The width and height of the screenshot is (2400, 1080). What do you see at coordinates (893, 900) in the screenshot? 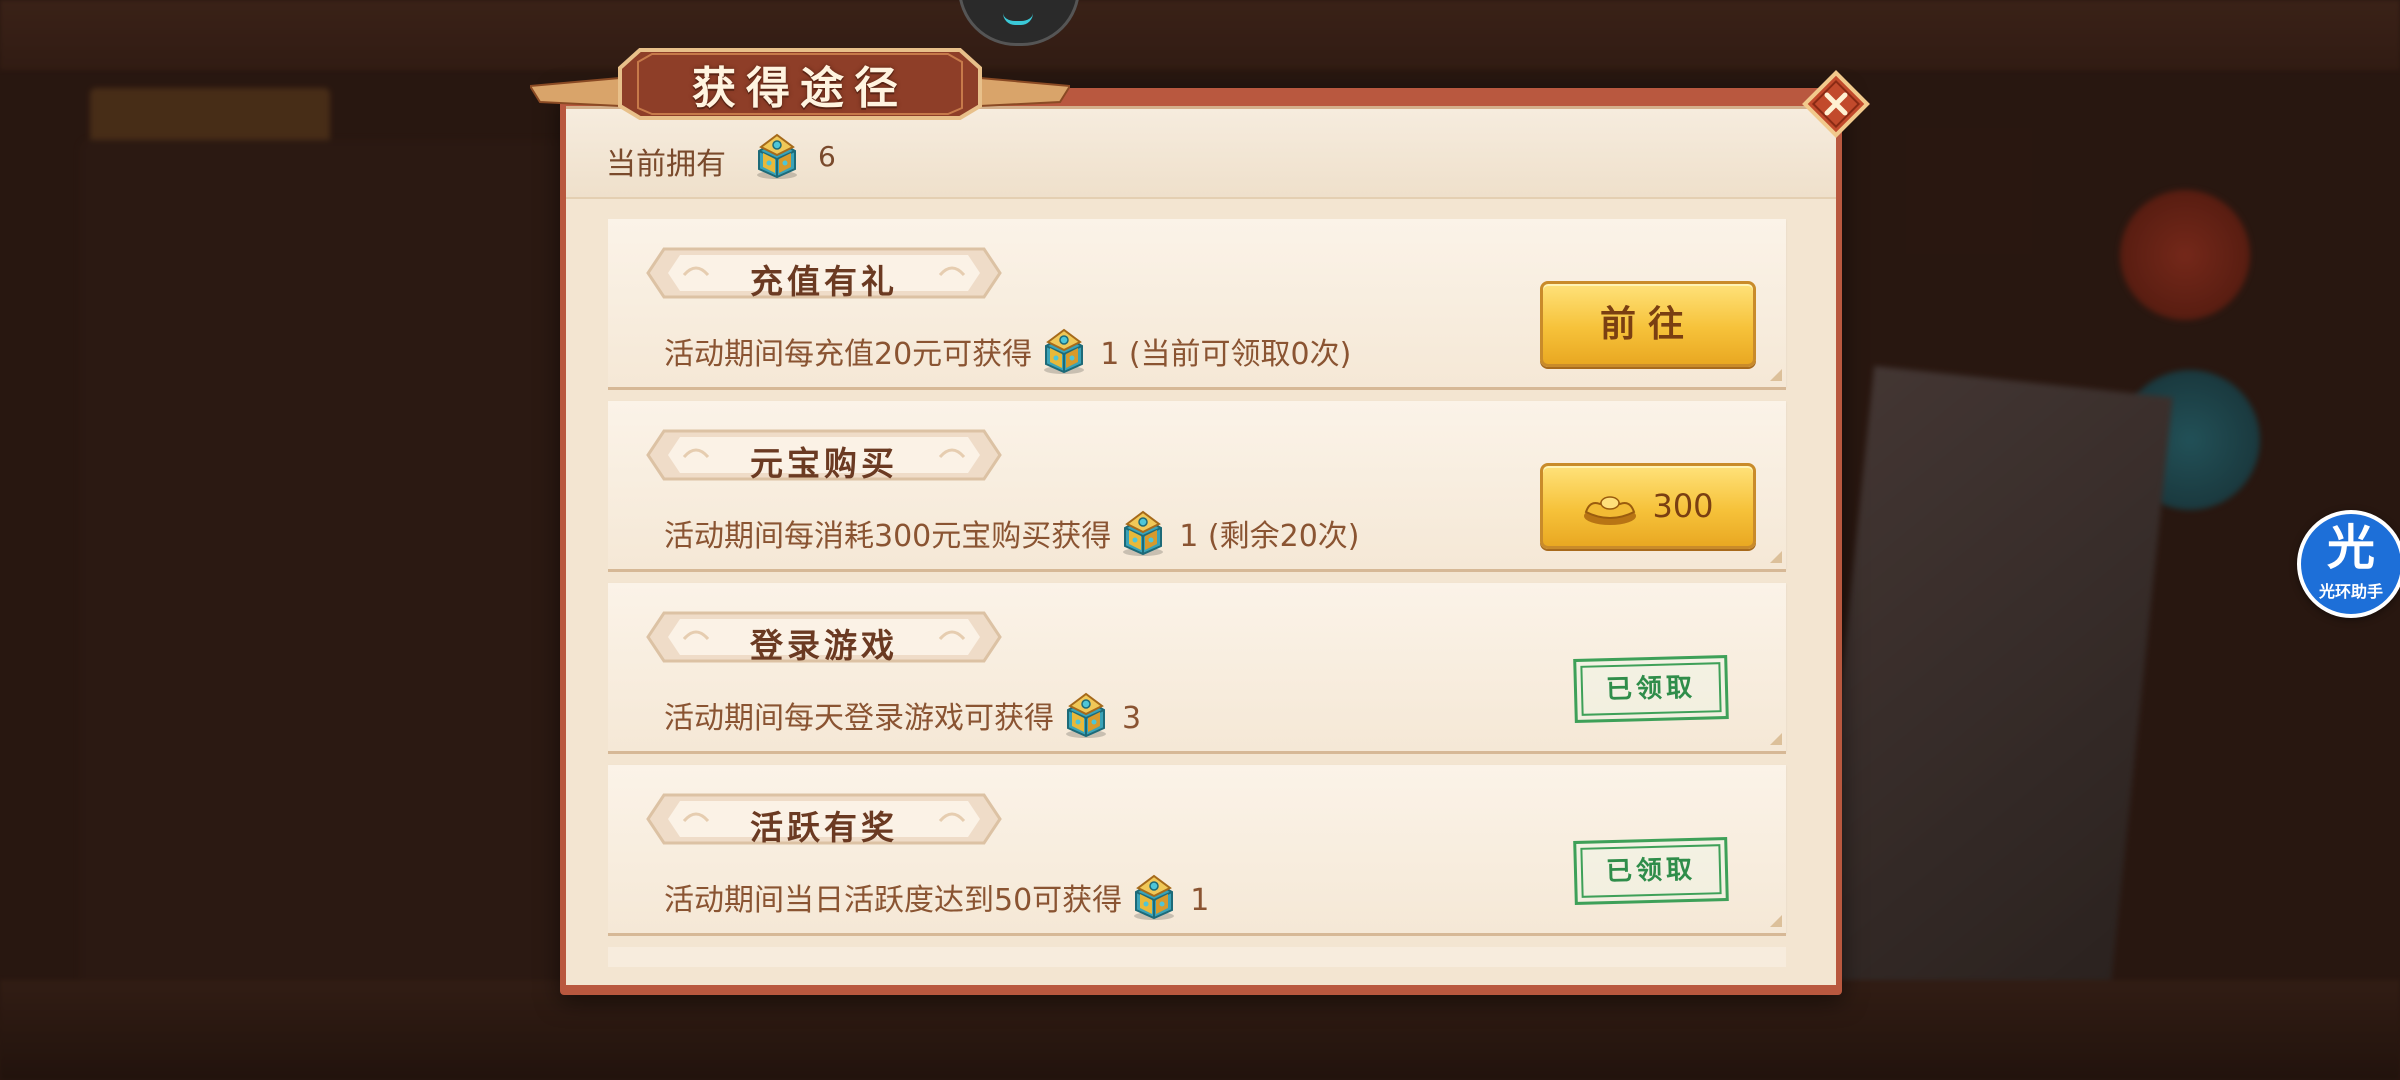
I see `description-text: 活动期间当日活跃度达到50可获得` at bounding box center [893, 900].